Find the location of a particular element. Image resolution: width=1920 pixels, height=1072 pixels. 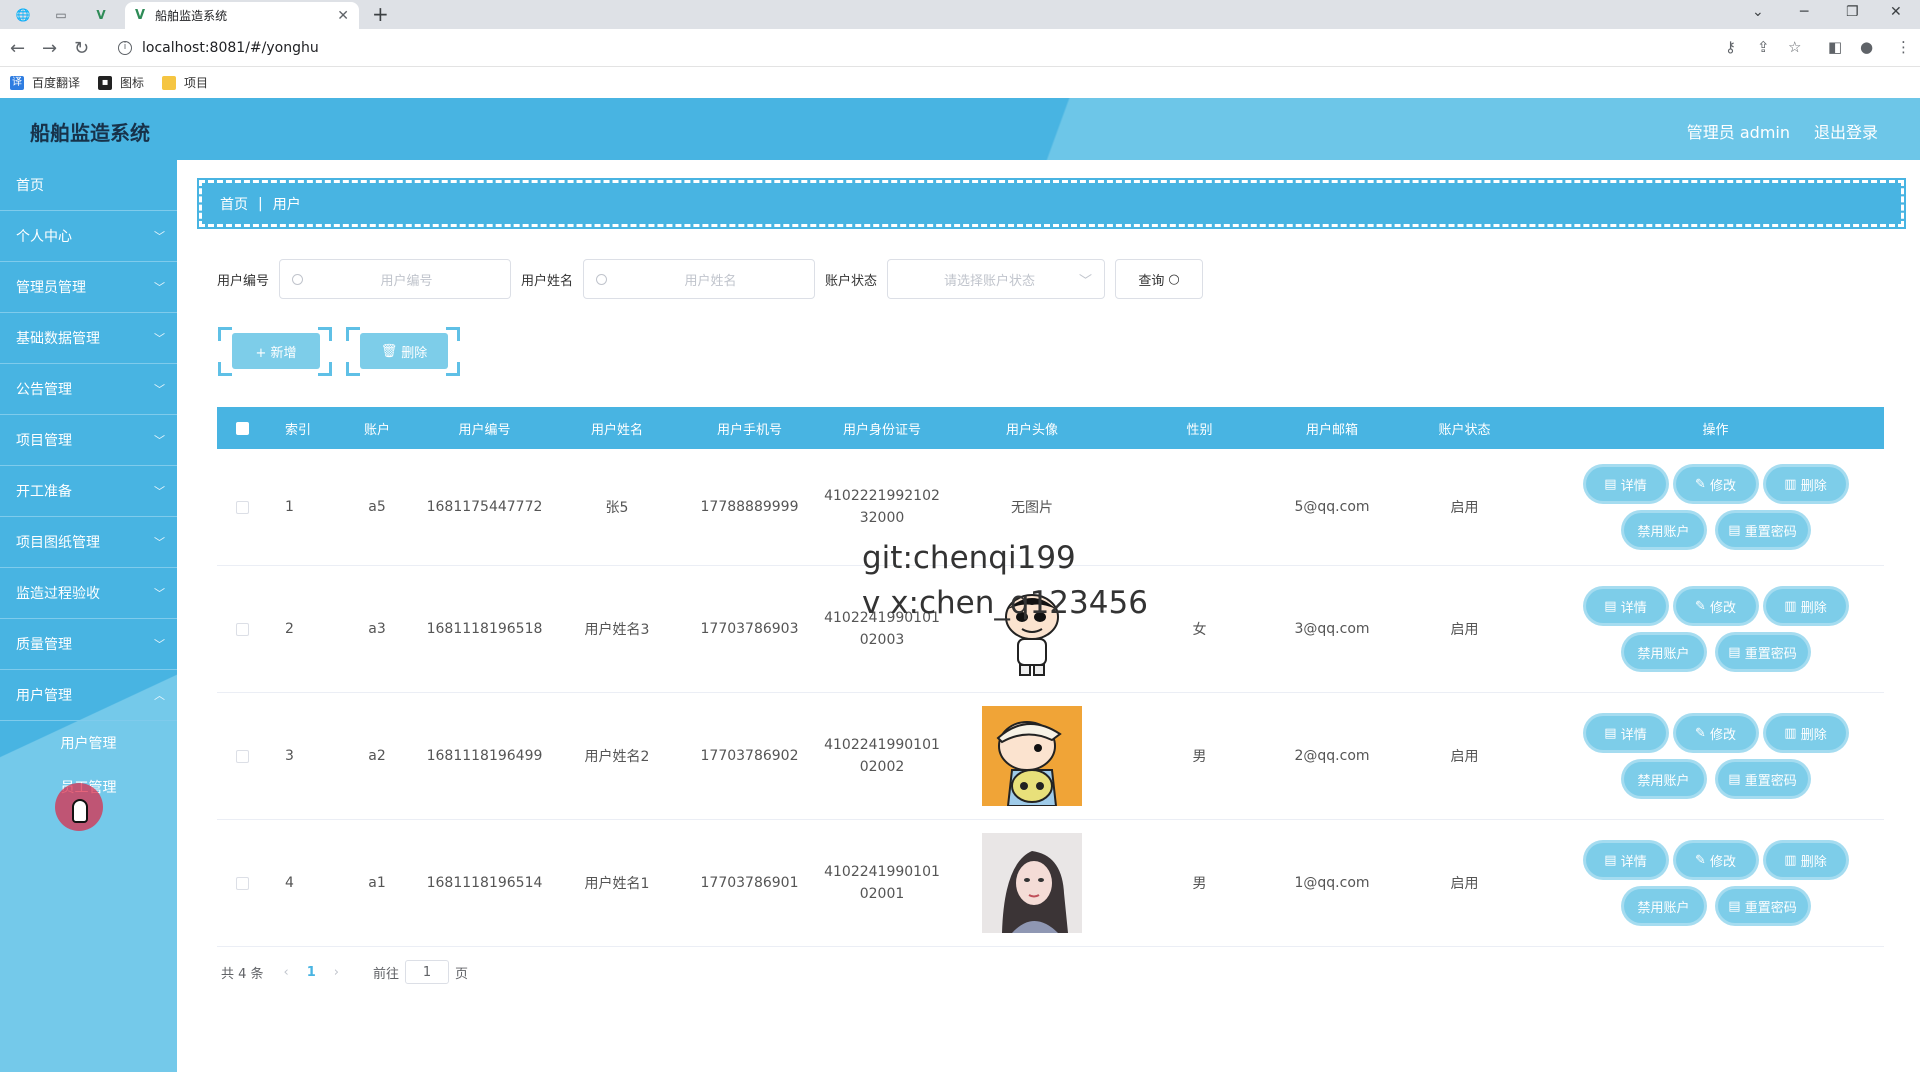

close-tab-icon: ✕ is located at coordinates (343, 16).